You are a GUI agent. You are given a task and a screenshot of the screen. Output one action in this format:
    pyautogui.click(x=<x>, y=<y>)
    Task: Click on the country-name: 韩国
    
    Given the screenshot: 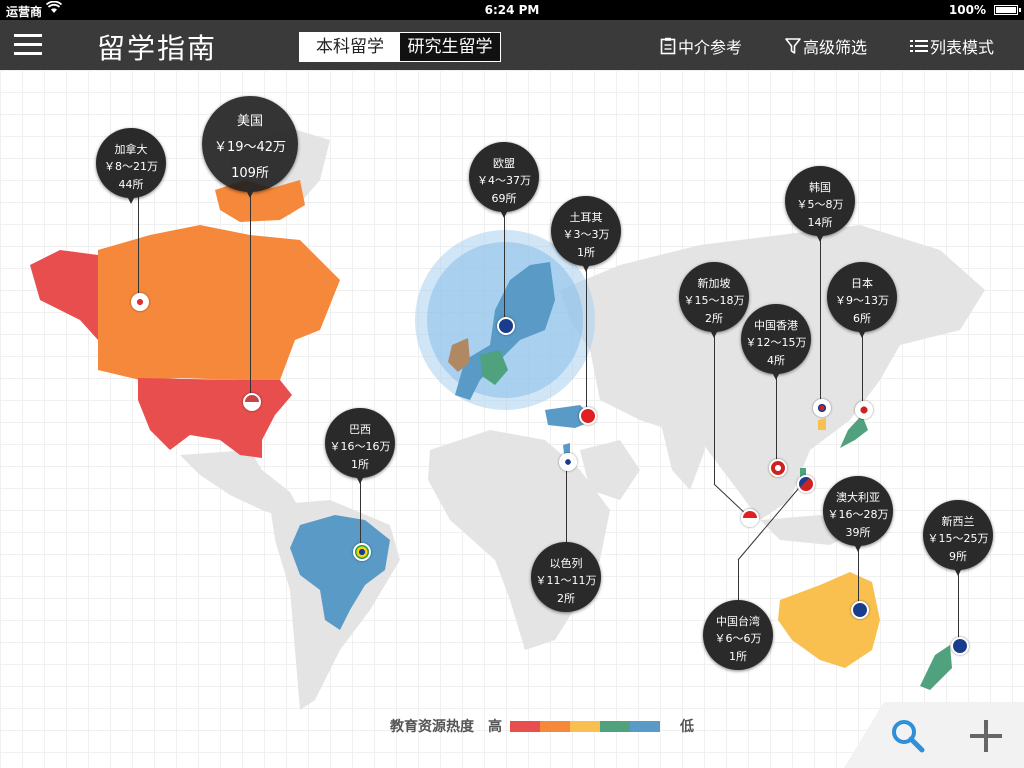 What is the action you would take?
    pyautogui.click(x=820, y=187)
    